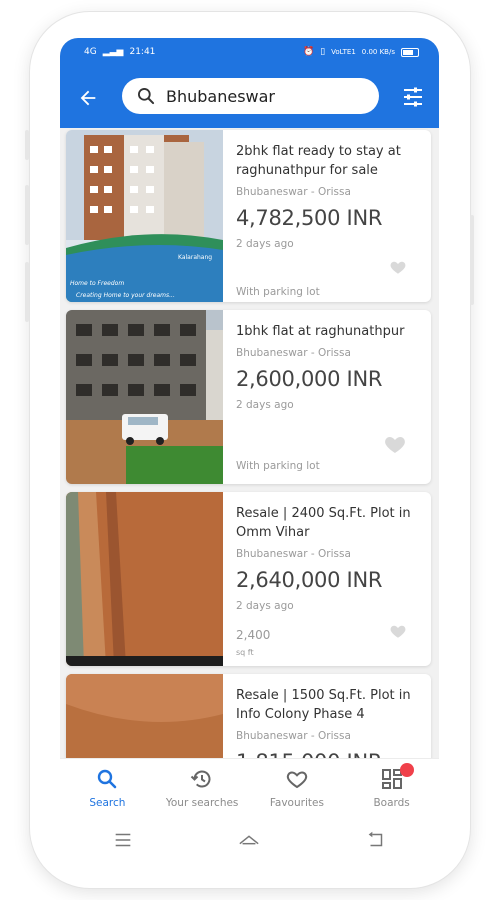 The width and height of the screenshot is (500, 900). Describe the element at coordinates (297, 780) in the screenshot. I see `heart-outline-icon` at that location.